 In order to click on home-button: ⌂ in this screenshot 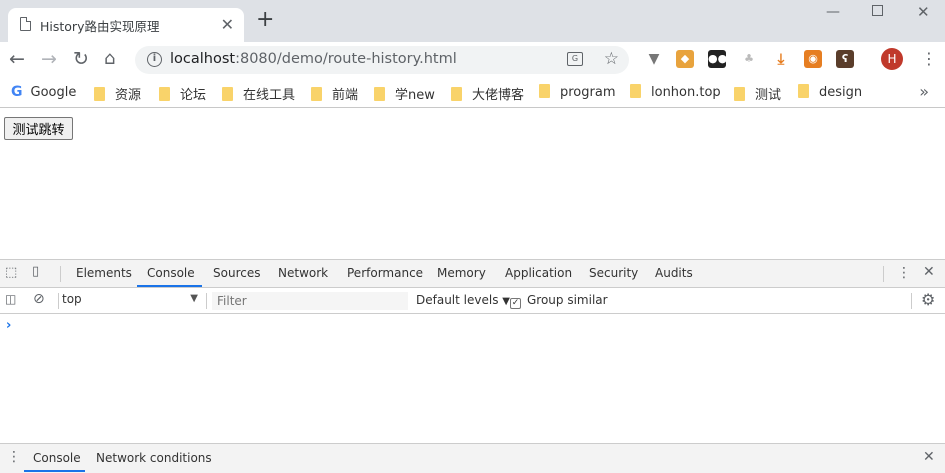, I will do `click(109, 59)`.